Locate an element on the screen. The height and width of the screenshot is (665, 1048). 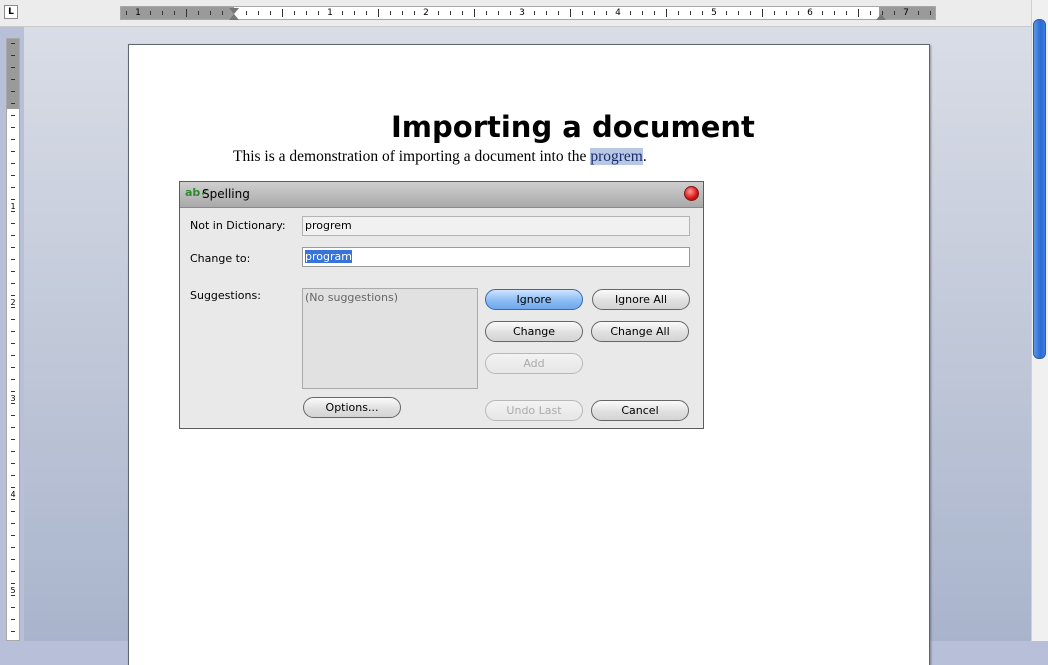
horizontal-ruler-bar: L 1 1 2 3 4 5 6 7 is located at coordinates (516, 13).